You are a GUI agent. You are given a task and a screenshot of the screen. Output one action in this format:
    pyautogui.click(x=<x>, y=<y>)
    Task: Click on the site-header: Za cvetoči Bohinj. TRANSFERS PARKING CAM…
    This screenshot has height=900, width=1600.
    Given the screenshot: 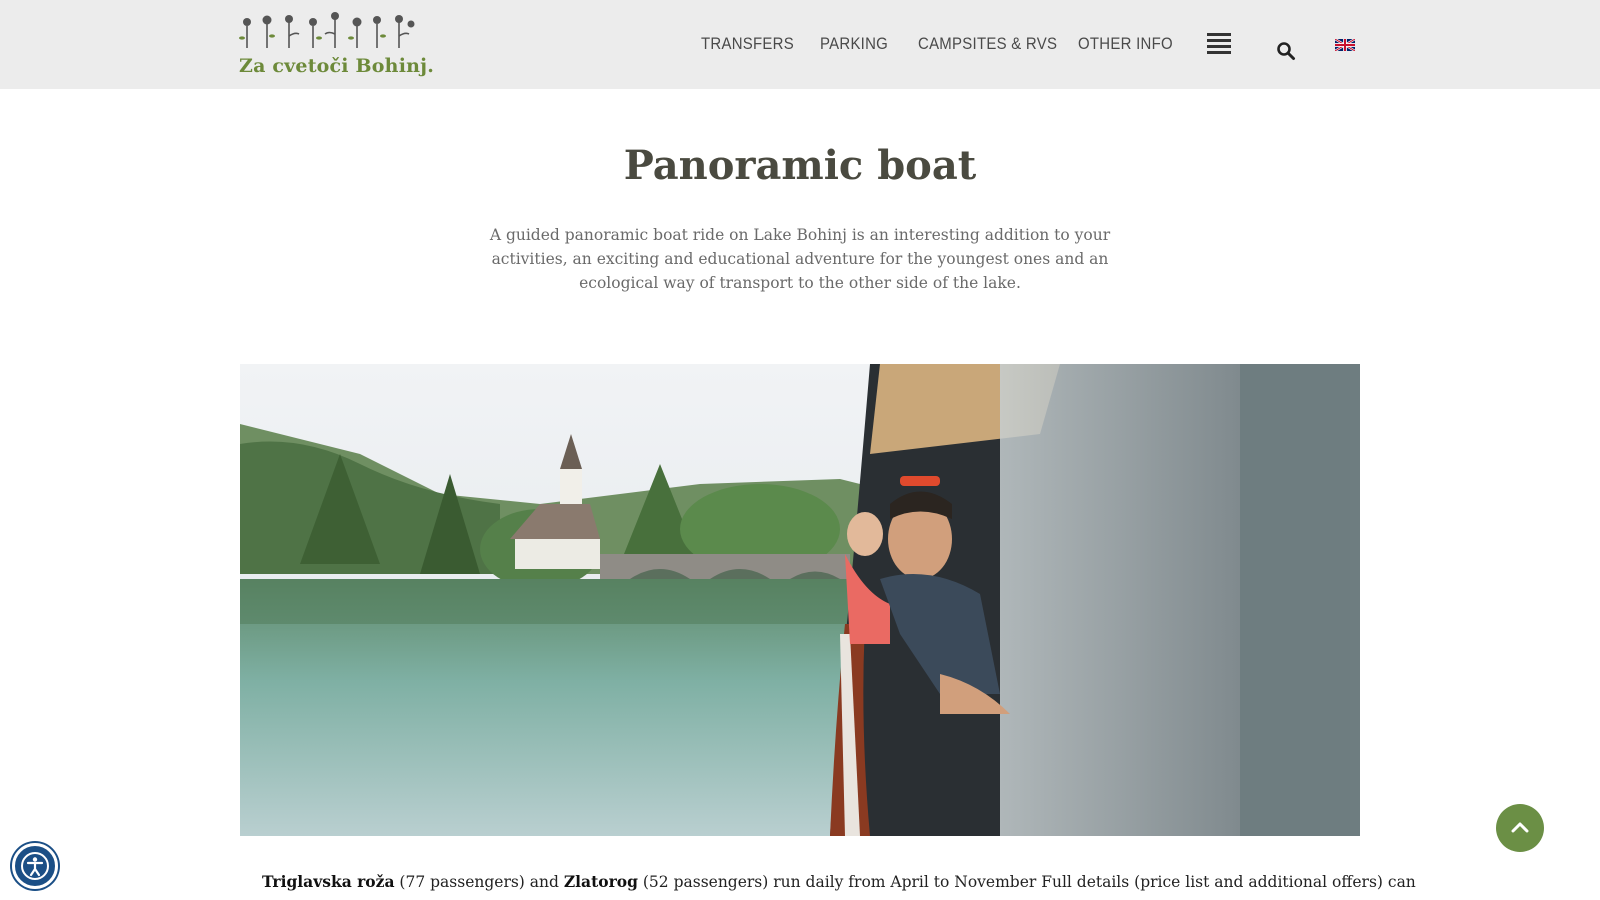 What is the action you would take?
    pyautogui.click(x=800, y=44)
    